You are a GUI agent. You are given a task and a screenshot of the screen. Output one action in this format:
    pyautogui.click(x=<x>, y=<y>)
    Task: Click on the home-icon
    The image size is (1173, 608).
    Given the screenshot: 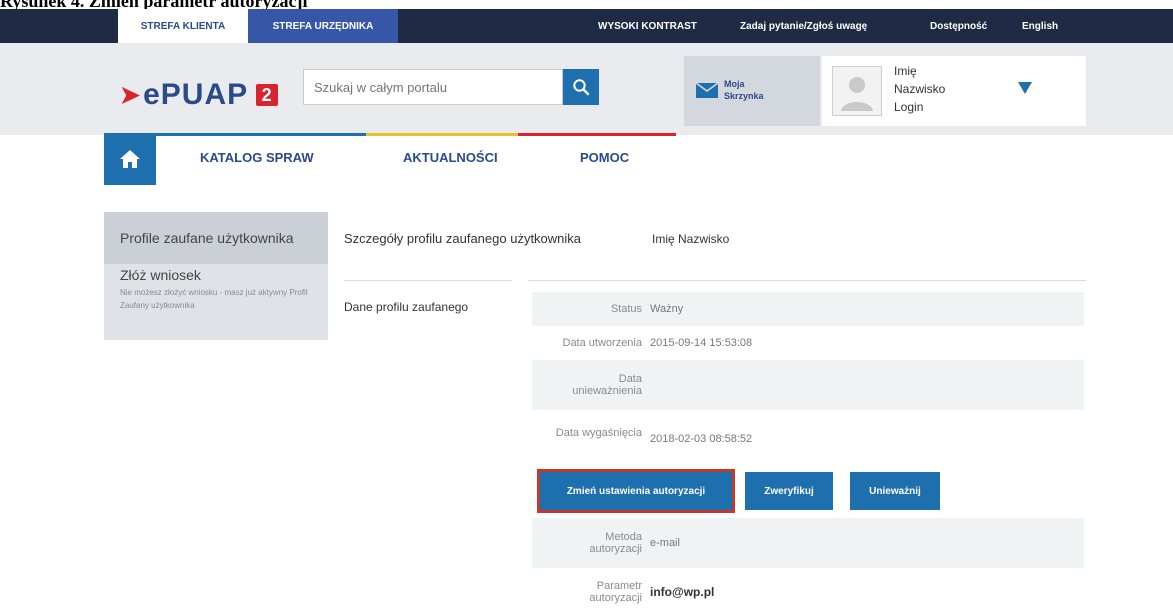 What is the action you would take?
    pyautogui.click(x=130, y=159)
    